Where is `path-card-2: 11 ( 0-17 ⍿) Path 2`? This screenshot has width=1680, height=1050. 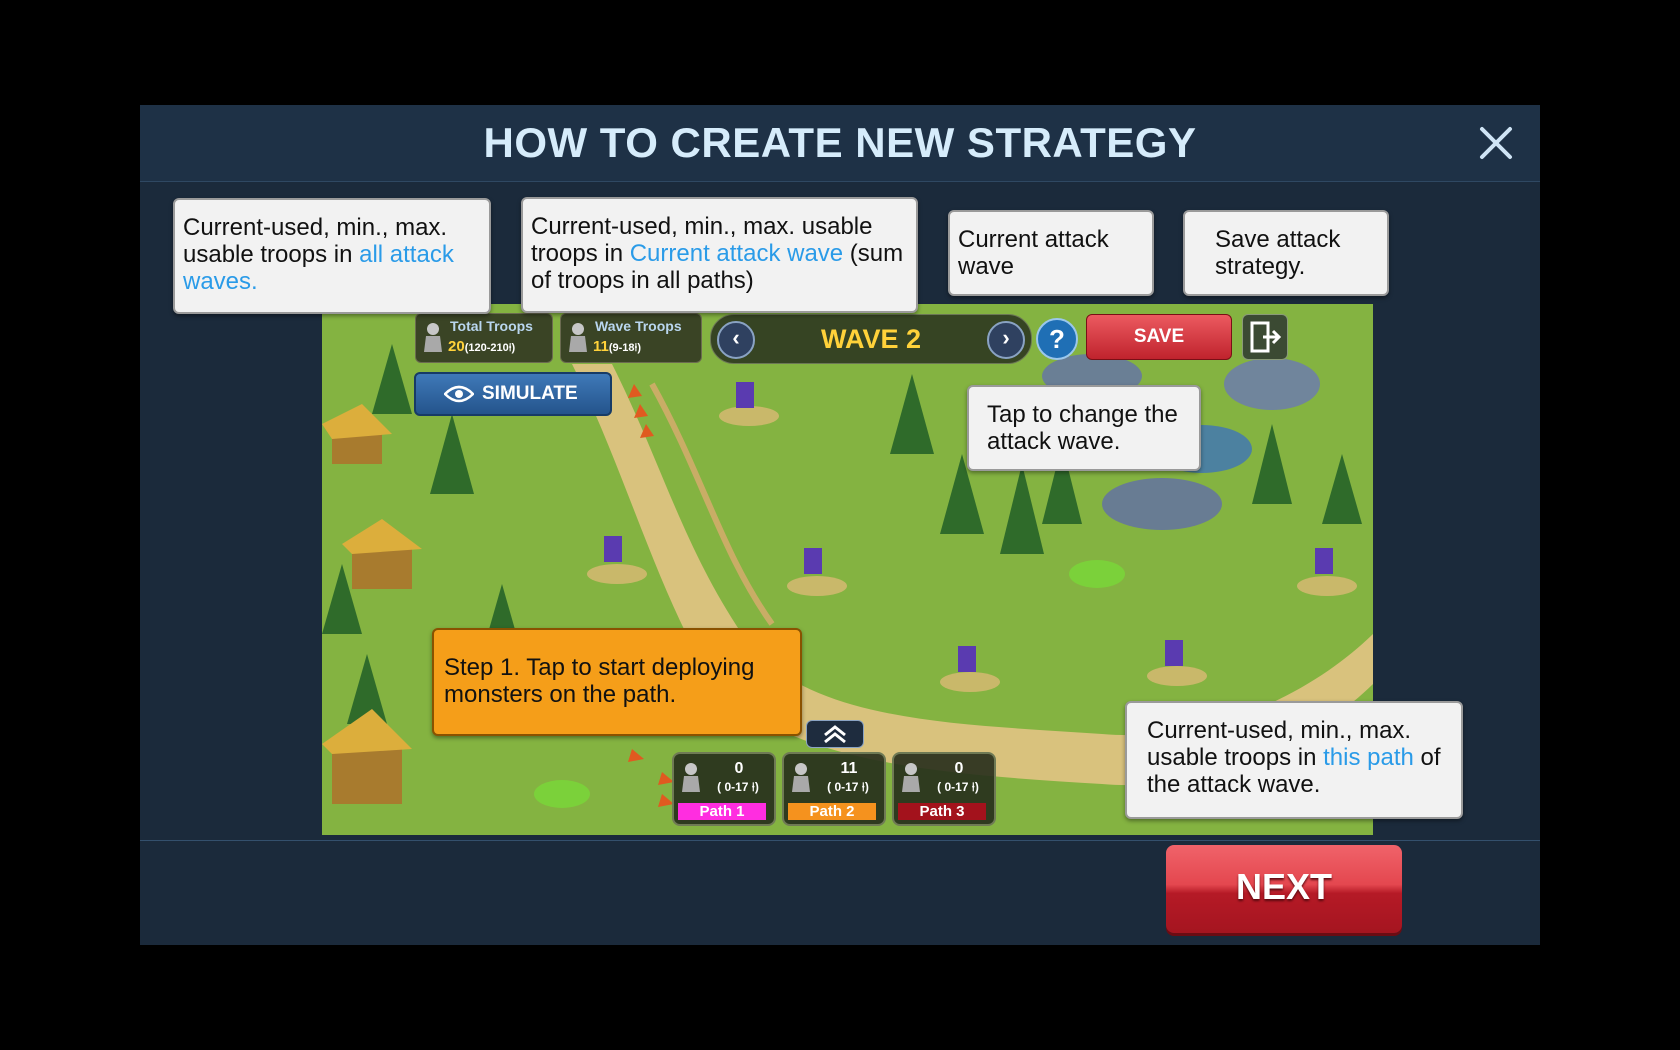 path-card-2: 11 ( 0-17 ⍿) Path 2 is located at coordinates (834, 789).